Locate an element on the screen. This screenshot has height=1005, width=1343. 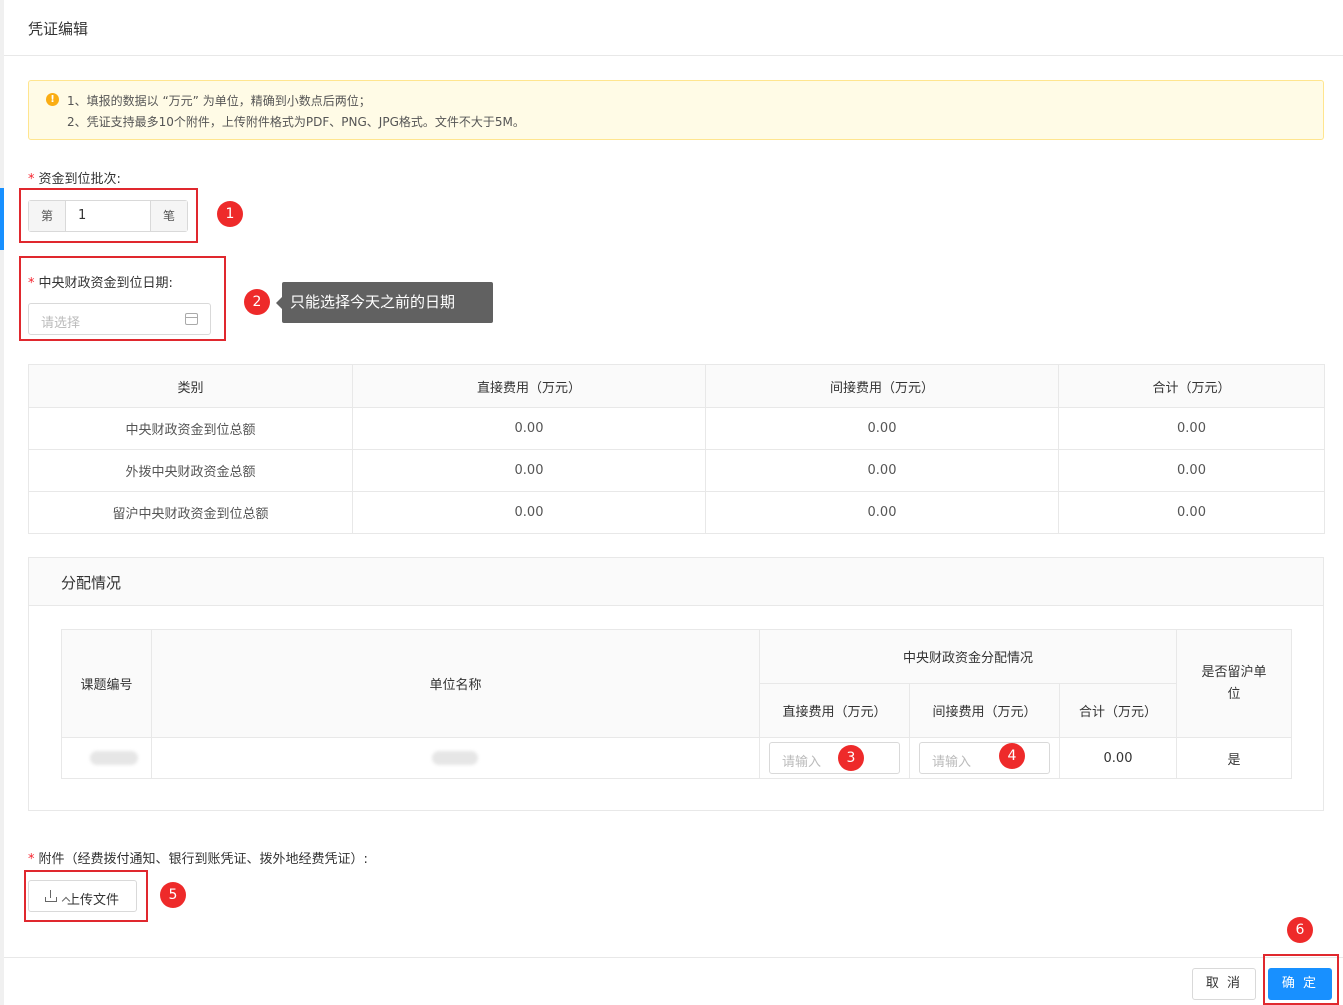
table-cell: 留沪中央财政资金到位总额 is located at coordinates (190, 512).